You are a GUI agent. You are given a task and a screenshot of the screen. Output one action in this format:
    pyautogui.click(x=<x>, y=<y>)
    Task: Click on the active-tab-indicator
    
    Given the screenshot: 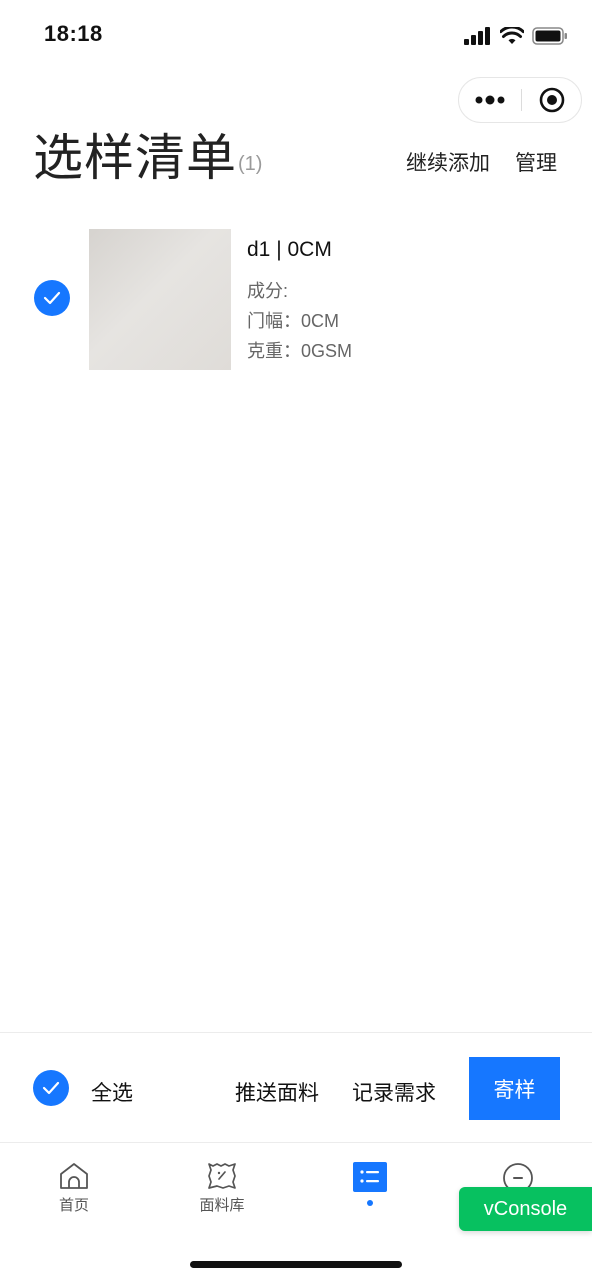 What is the action you would take?
    pyautogui.click(x=370, y=1203)
    